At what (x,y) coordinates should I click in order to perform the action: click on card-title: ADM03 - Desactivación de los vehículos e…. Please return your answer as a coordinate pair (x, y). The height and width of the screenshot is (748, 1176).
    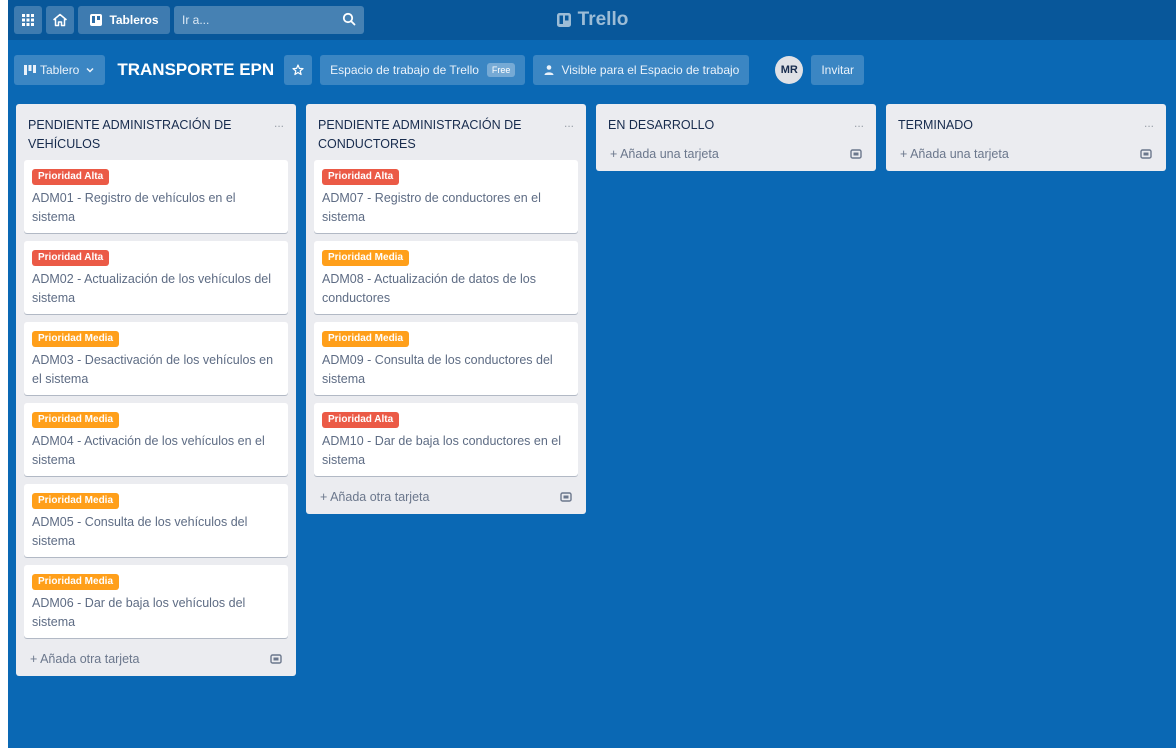
    Looking at the image, I should click on (153, 369).